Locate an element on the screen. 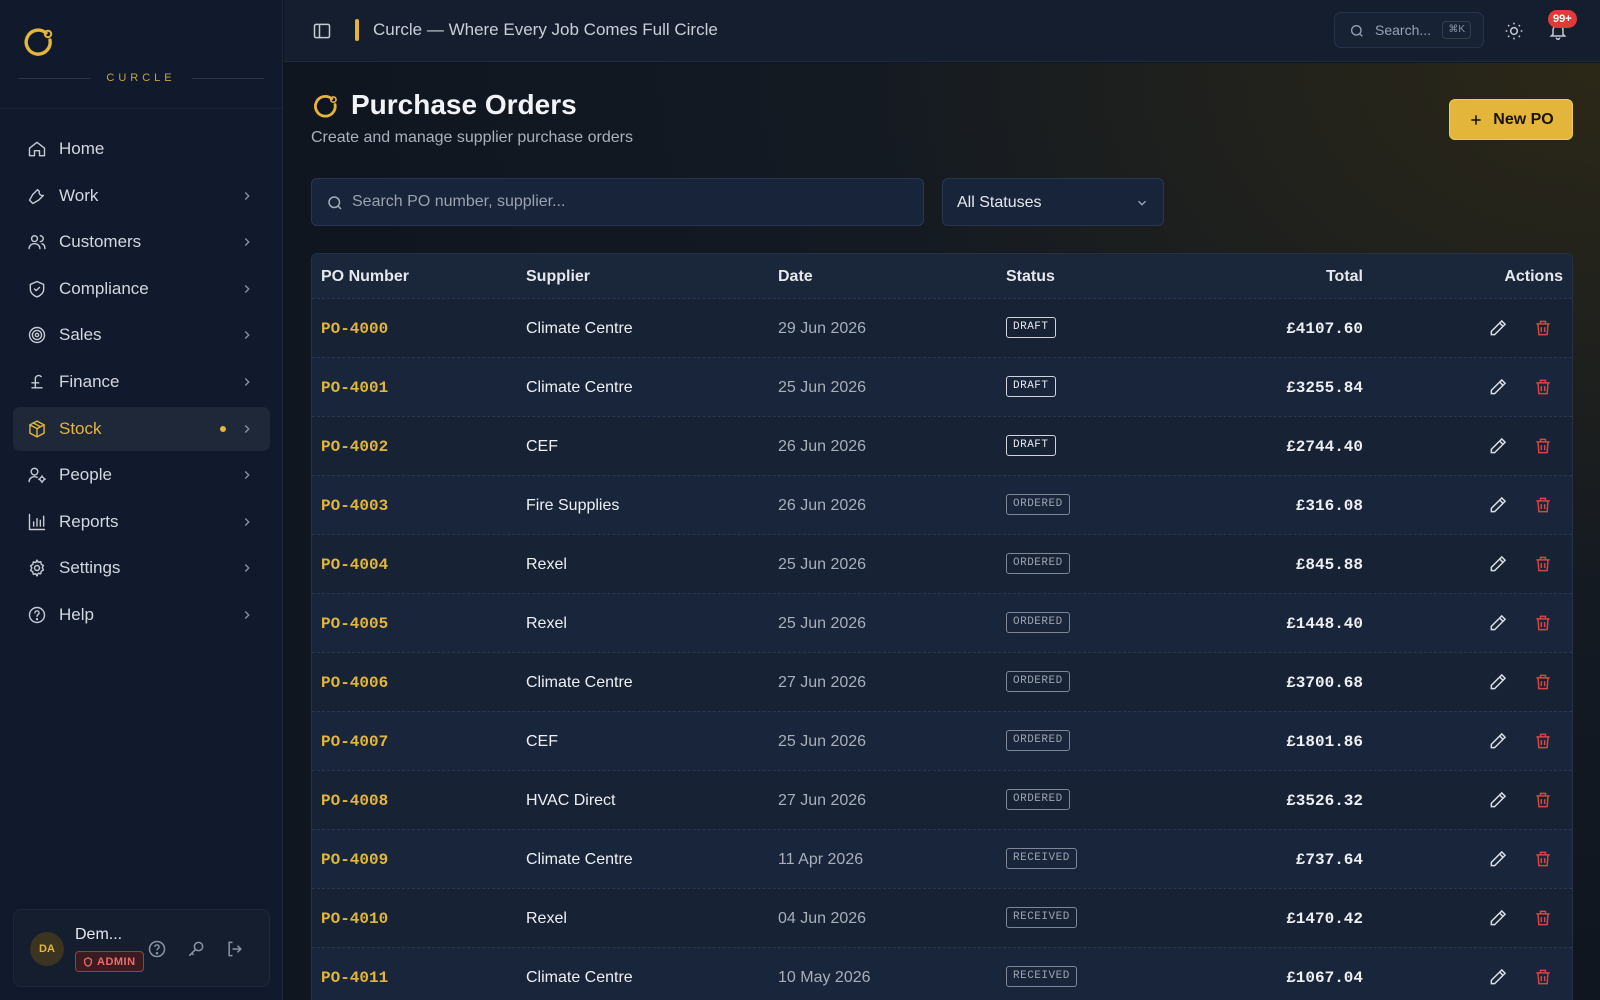 Image resolution: width=1600 pixels, height=1000 pixels. table-row: PO-4005 Rexel 25 Jun 2026 ORDERED £1448.40 is located at coordinates (942, 622).